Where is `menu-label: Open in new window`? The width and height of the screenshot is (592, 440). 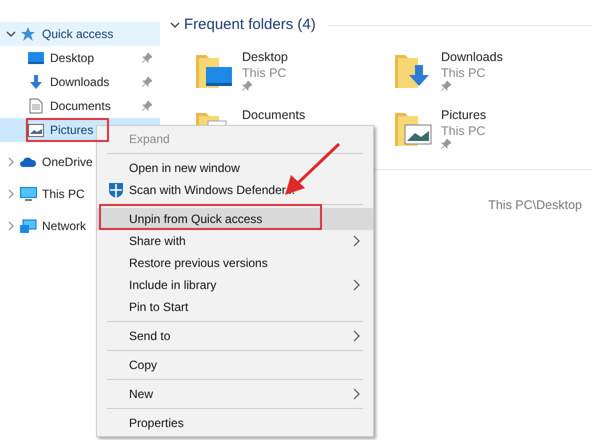
menu-label: Open in new window is located at coordinates (184, 168).